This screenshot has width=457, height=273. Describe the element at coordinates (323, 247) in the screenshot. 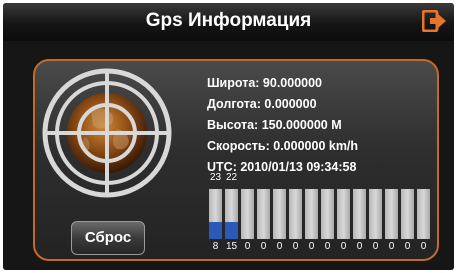

I see `satellite-id-labels: 8 15 0 0 0 0 0 0 0 0 0 0 0 0` at that location.